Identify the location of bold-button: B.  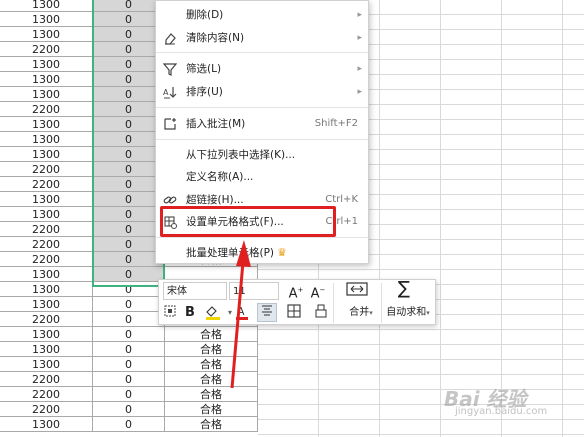
(190, 313).